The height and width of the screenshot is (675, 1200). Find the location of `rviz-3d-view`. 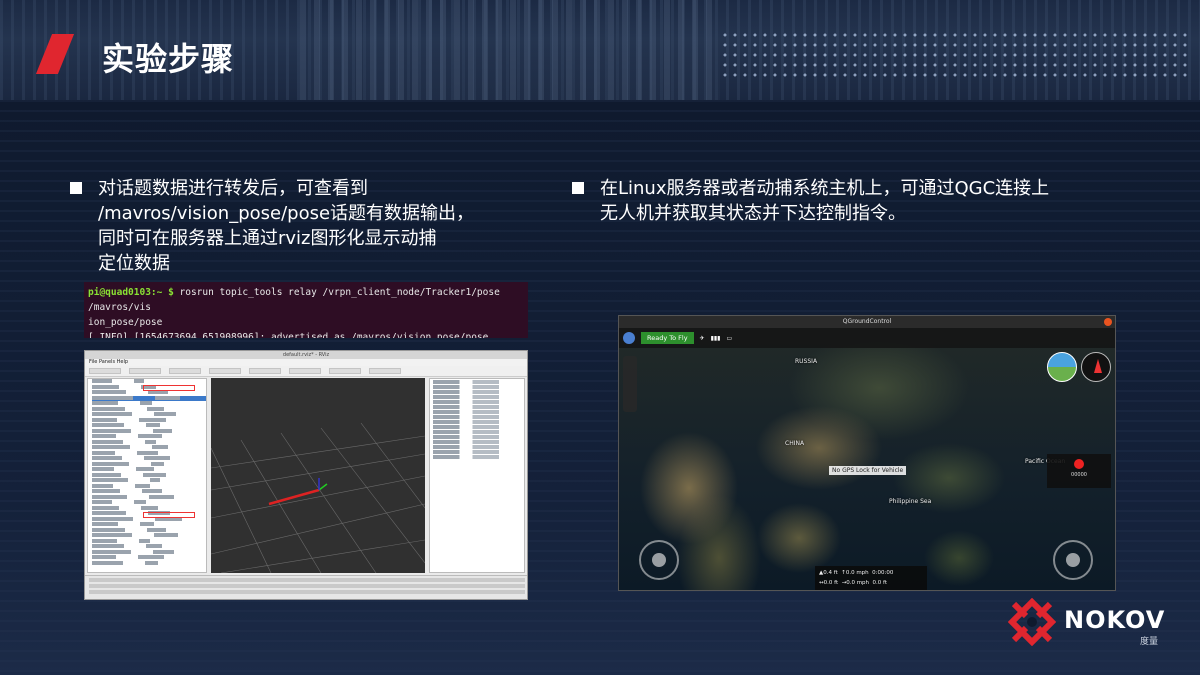

rviz-3d-view is located at coordinates (318, 475).